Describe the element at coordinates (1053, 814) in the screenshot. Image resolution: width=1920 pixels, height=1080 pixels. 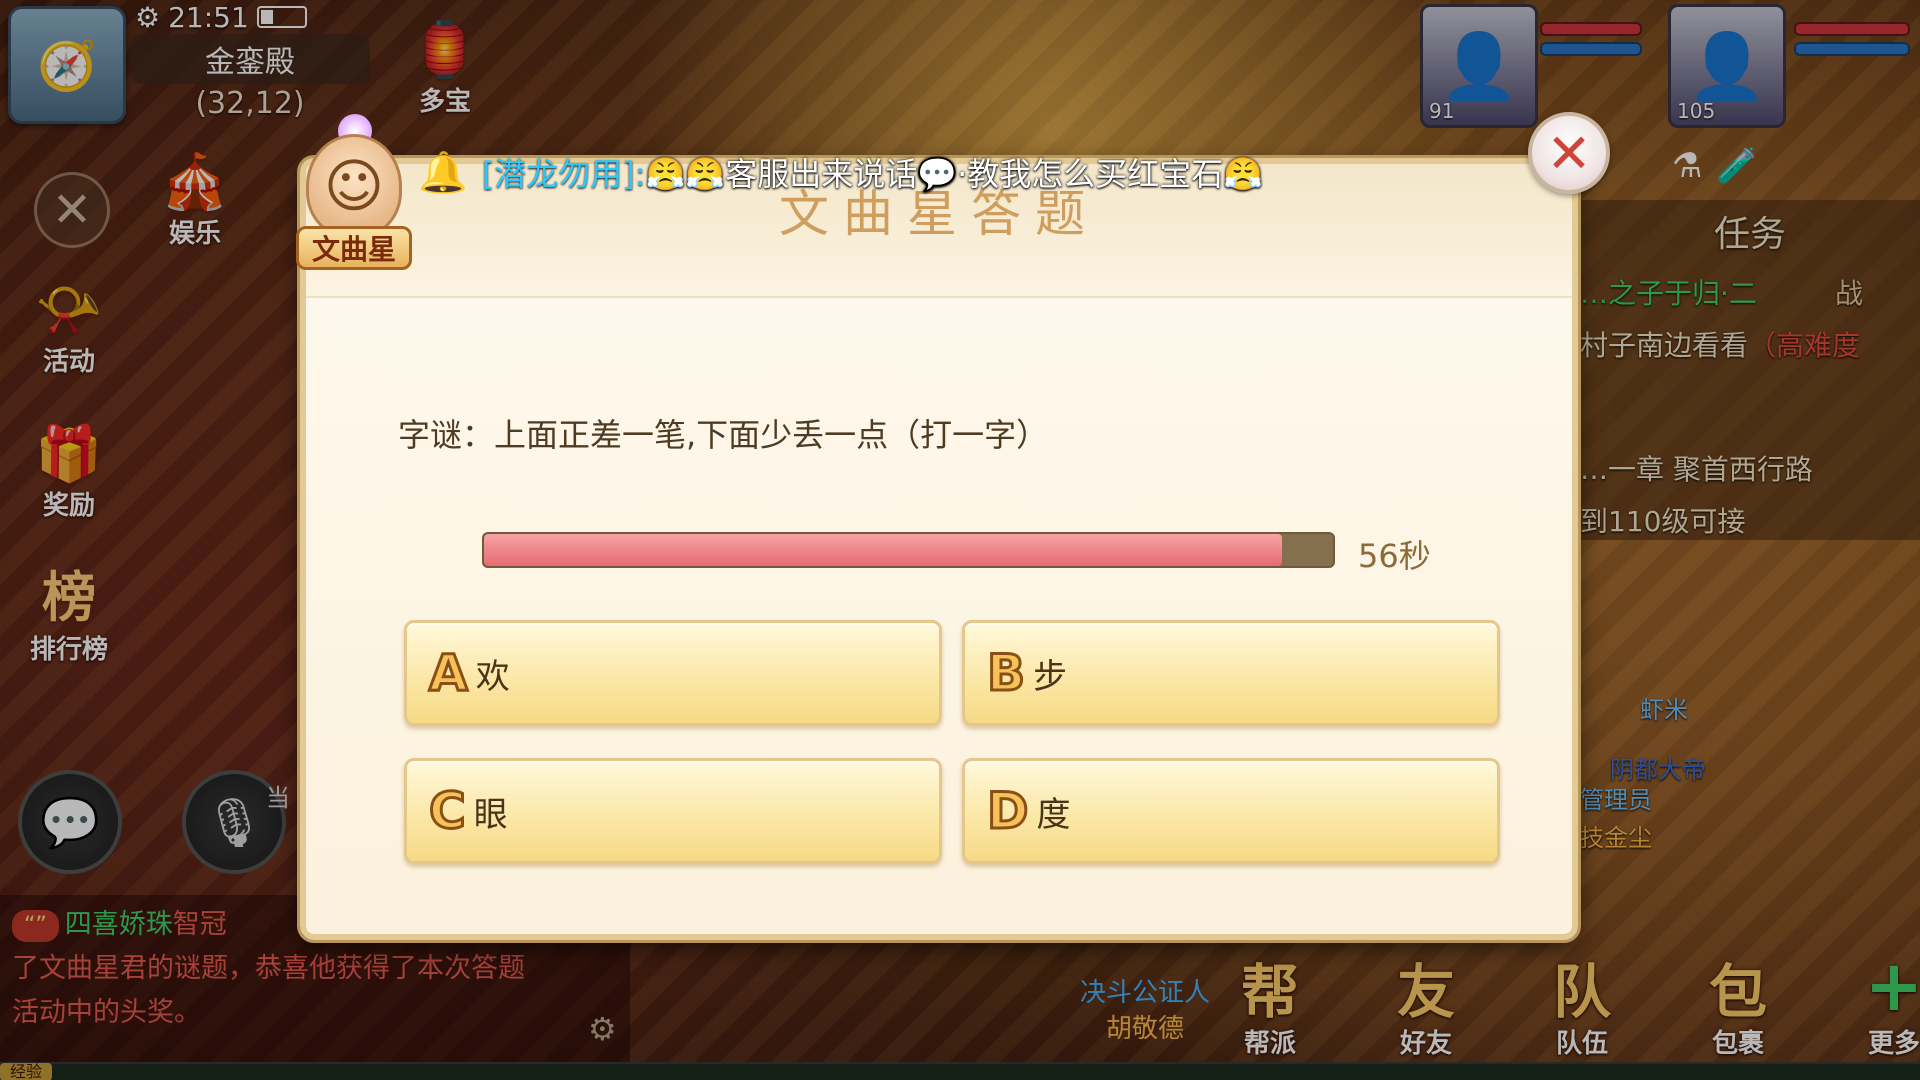
I see `option-text: 度` at that location.